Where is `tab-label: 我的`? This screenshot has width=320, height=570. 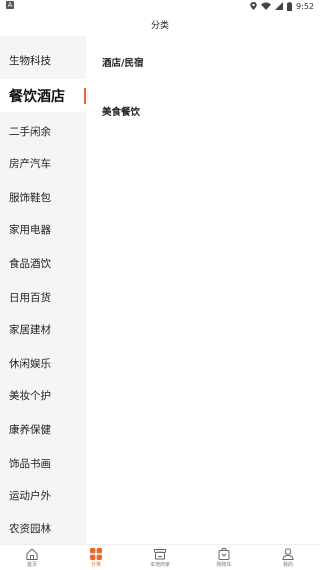 tab-label: 我的 is located at coordinates (287, 565).